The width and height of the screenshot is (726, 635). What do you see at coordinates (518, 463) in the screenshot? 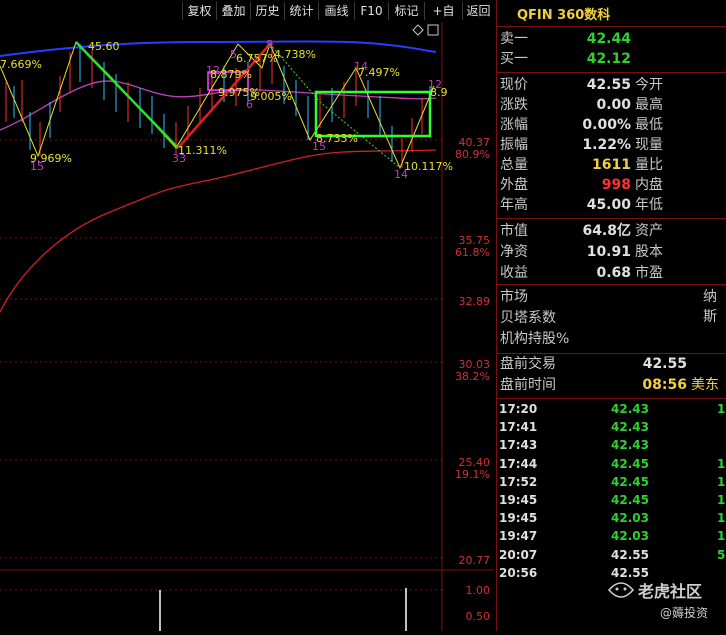
I see `tick-time: 17:44` at bounding box center [518, 463].